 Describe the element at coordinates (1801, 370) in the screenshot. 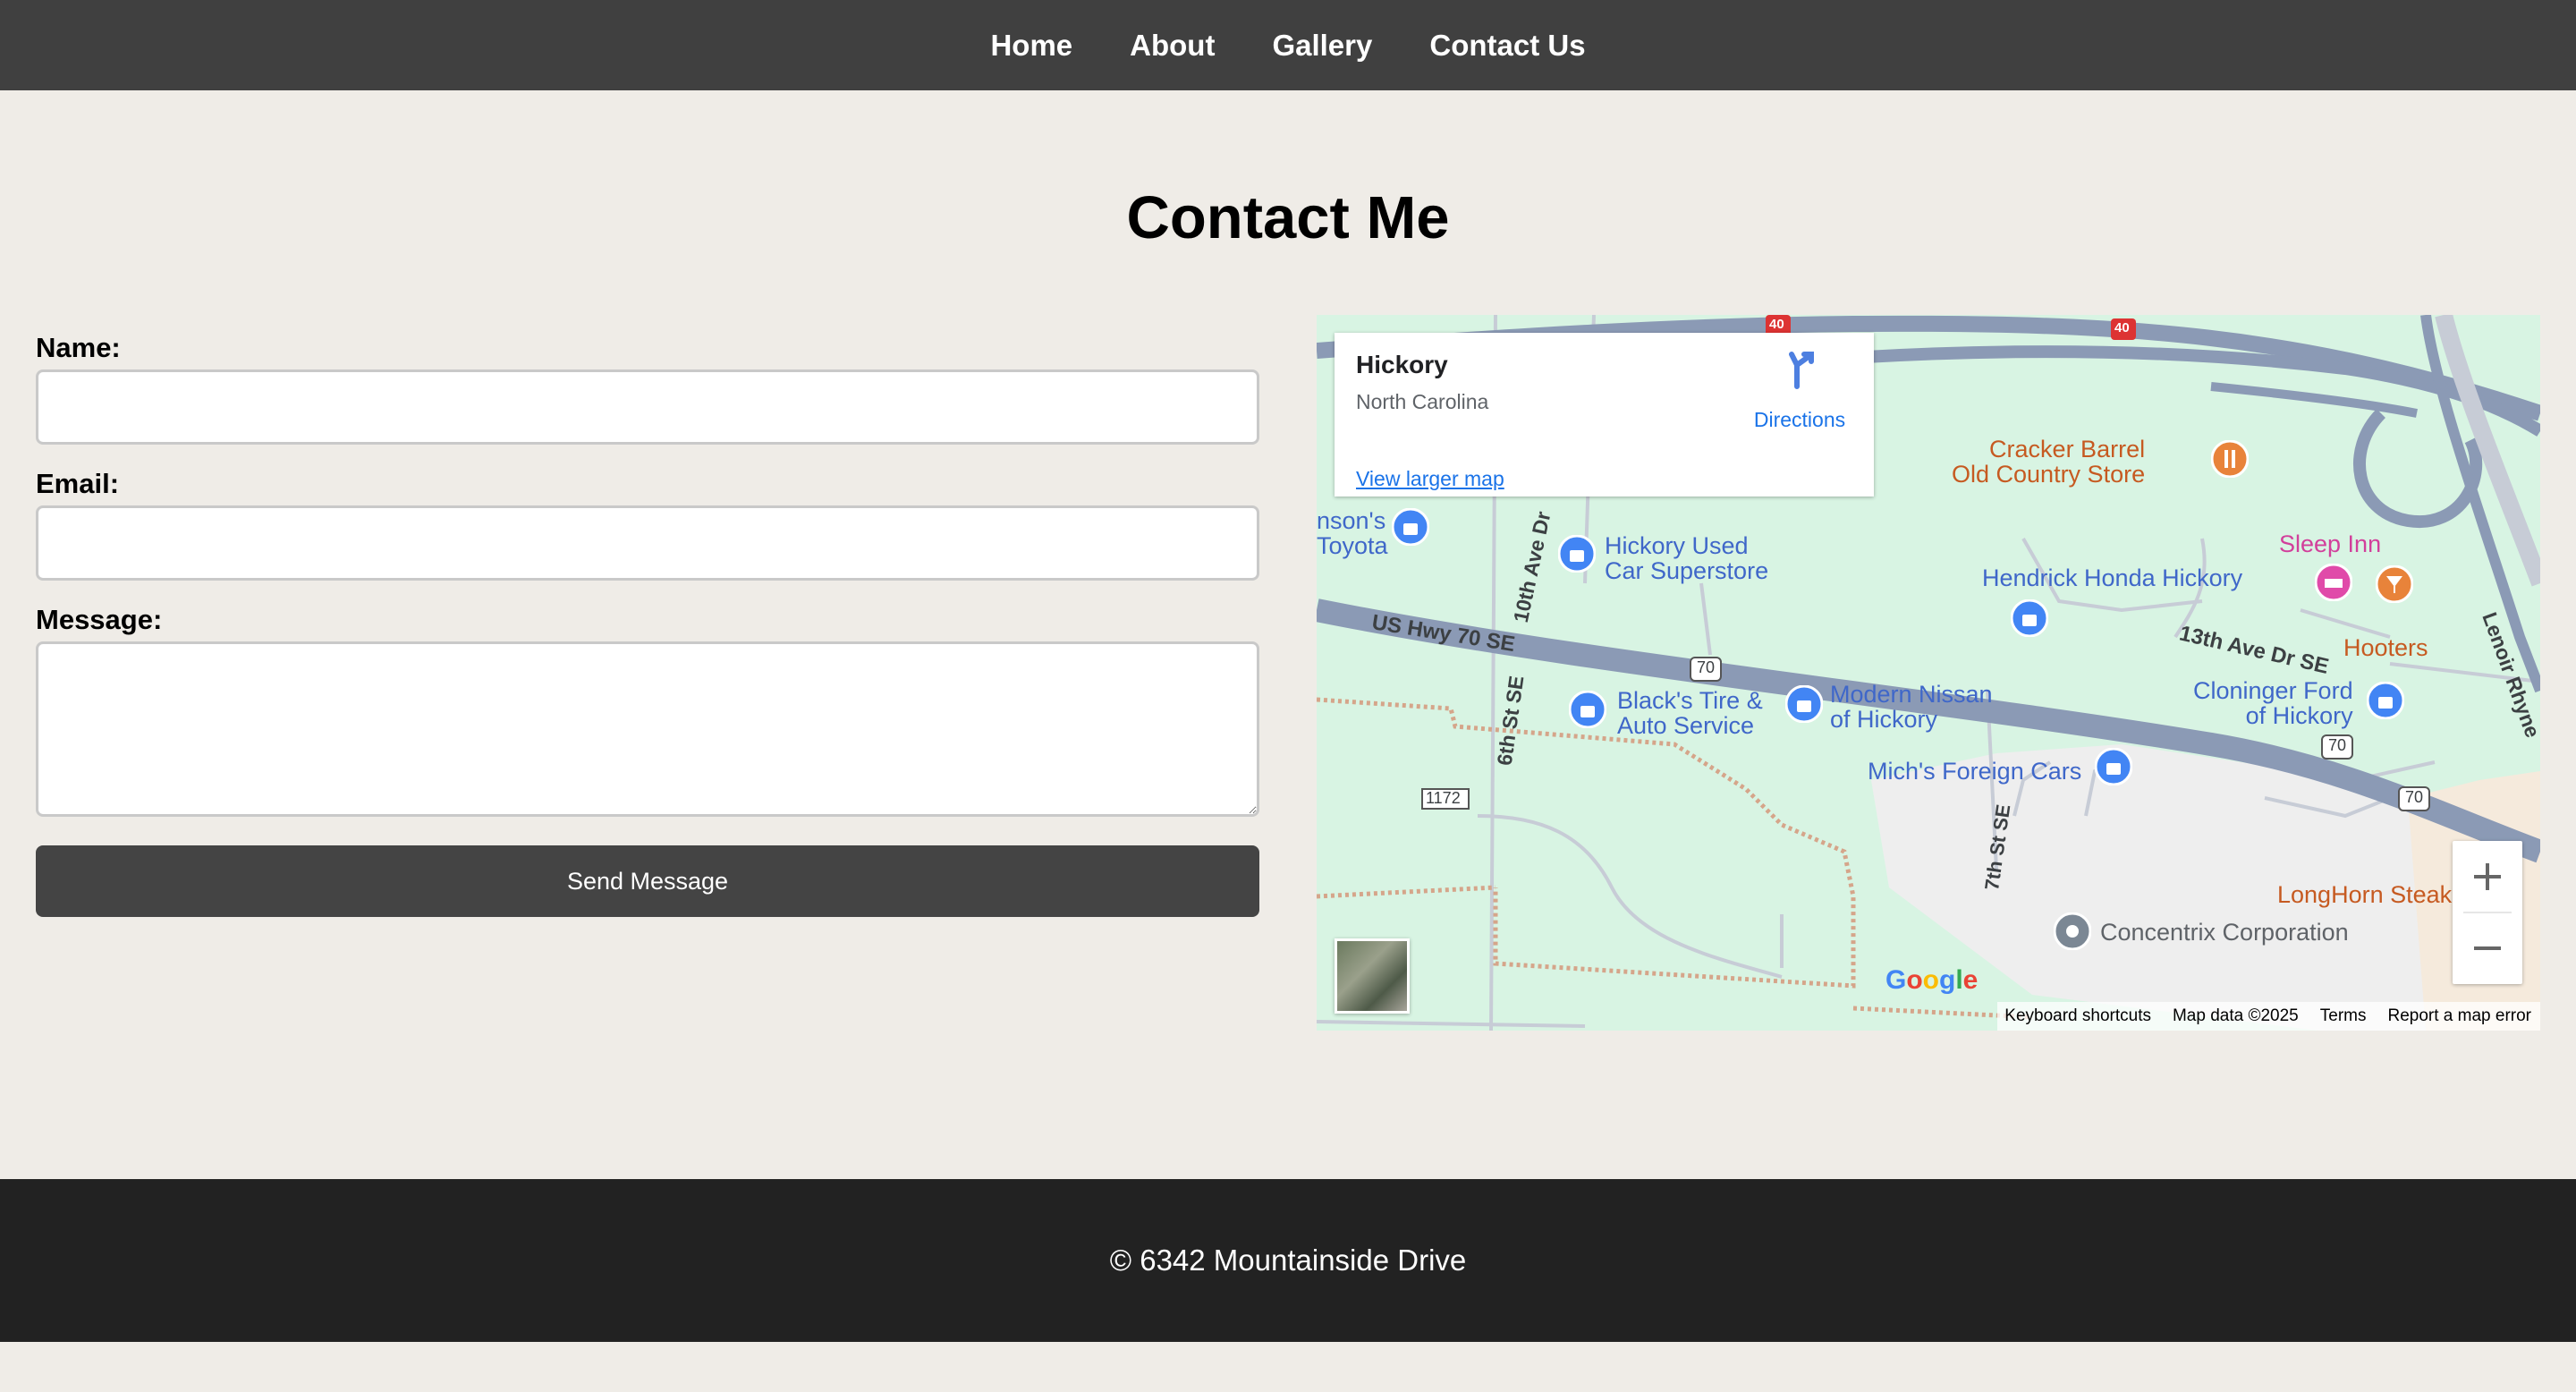

I see `directions-icon` at that location.